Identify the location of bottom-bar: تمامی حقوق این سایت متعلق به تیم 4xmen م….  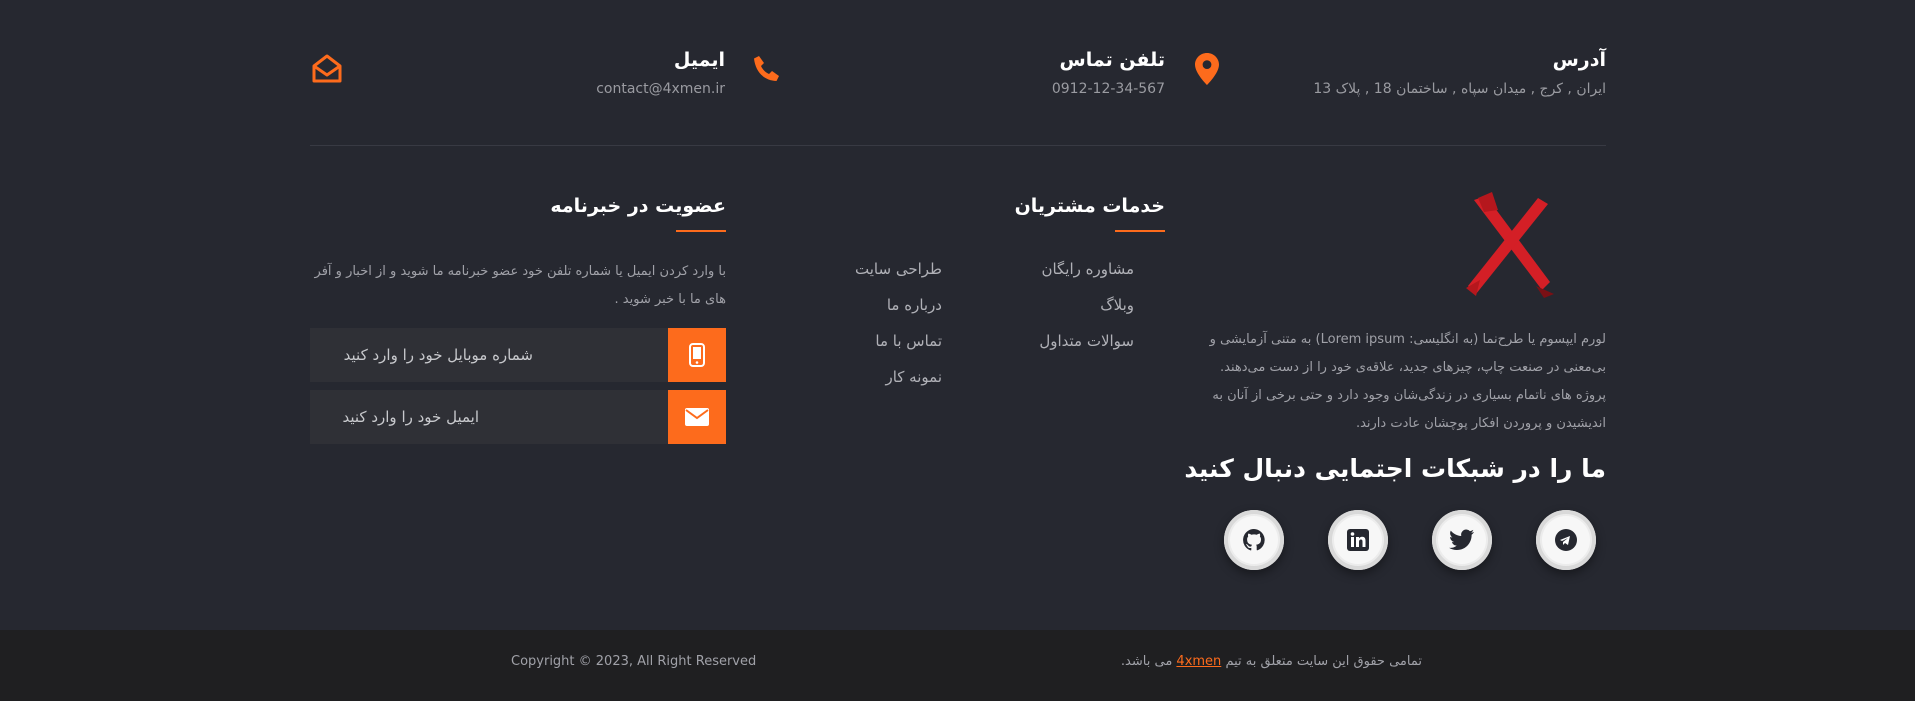
(957, 665).